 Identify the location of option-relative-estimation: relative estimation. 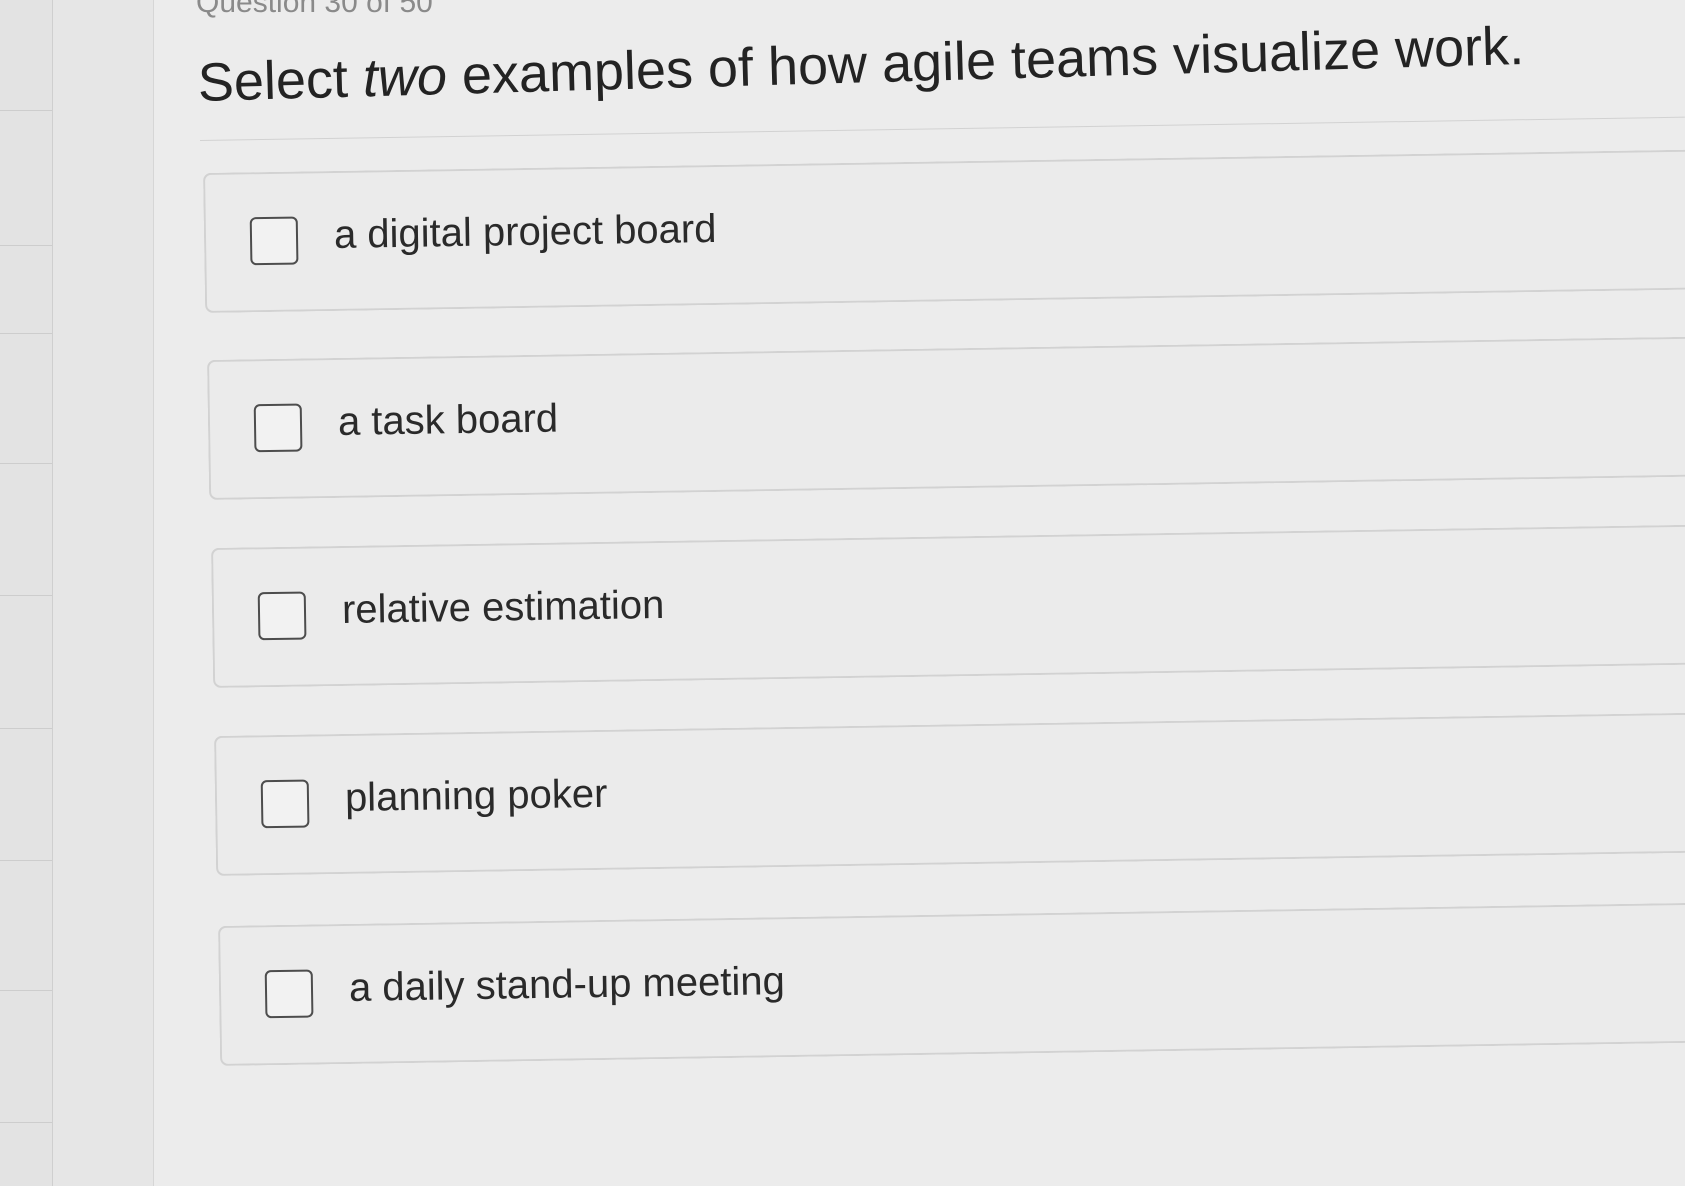
(948, 606).